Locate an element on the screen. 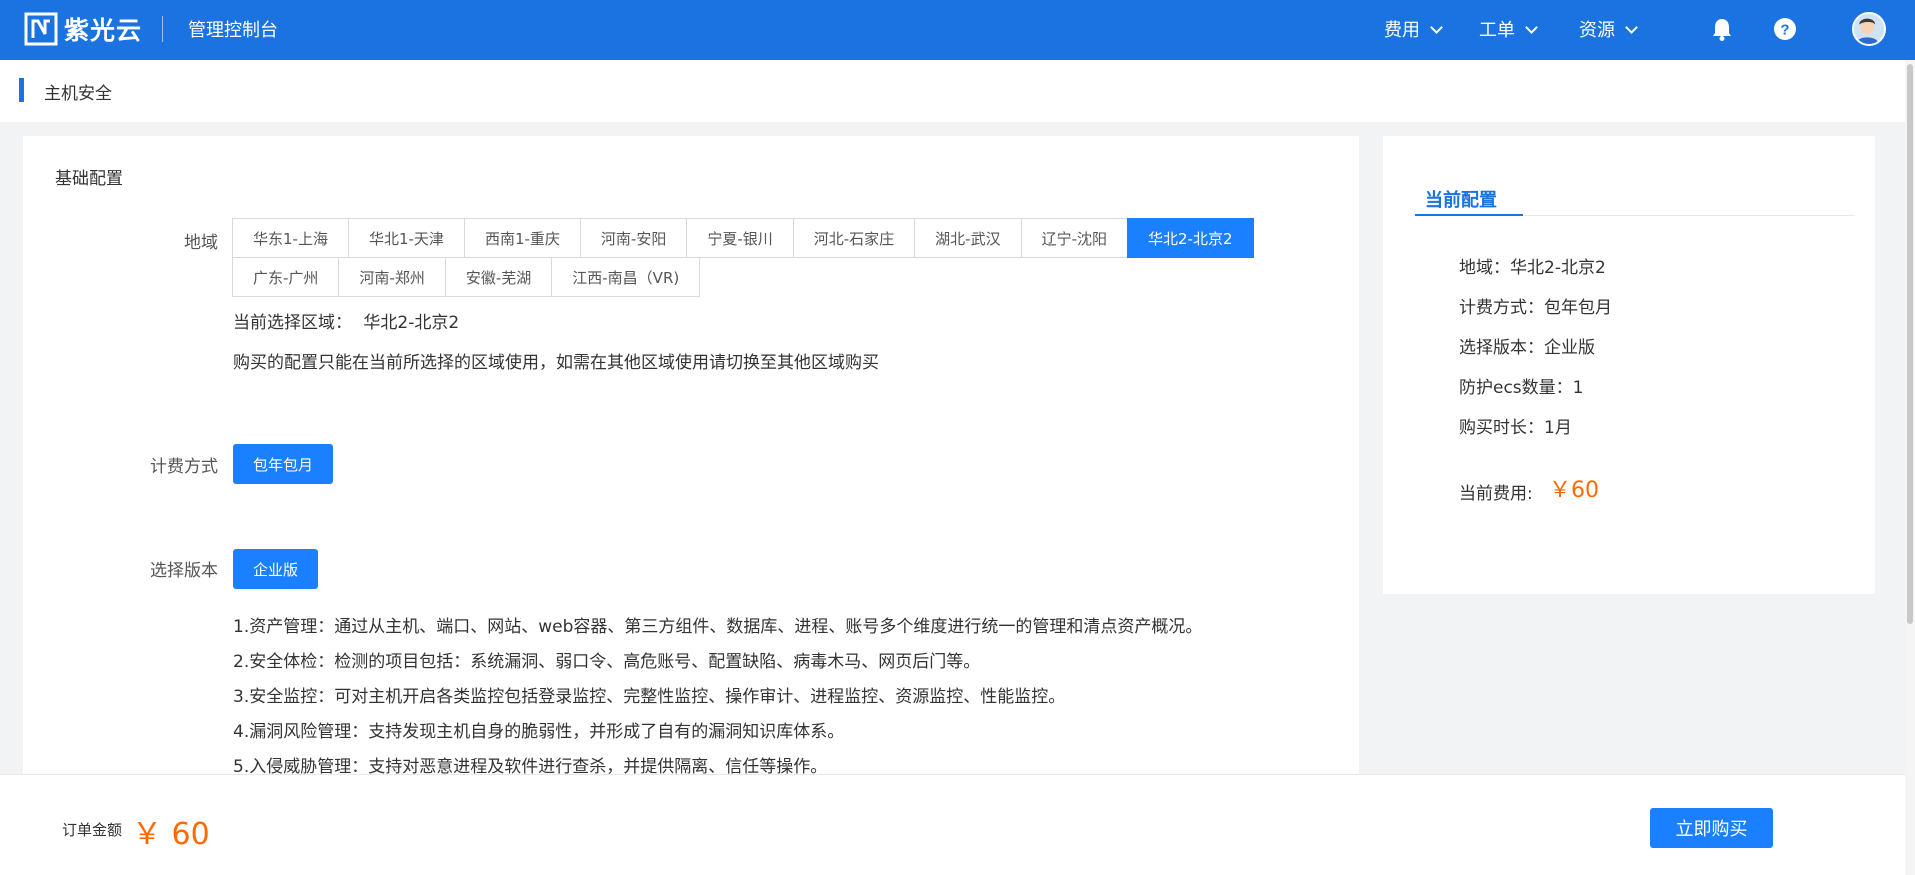 The height and width of the screenshot is (875, 1915). breadcrumb: 主机安全 is located at coordinates (952, 91).